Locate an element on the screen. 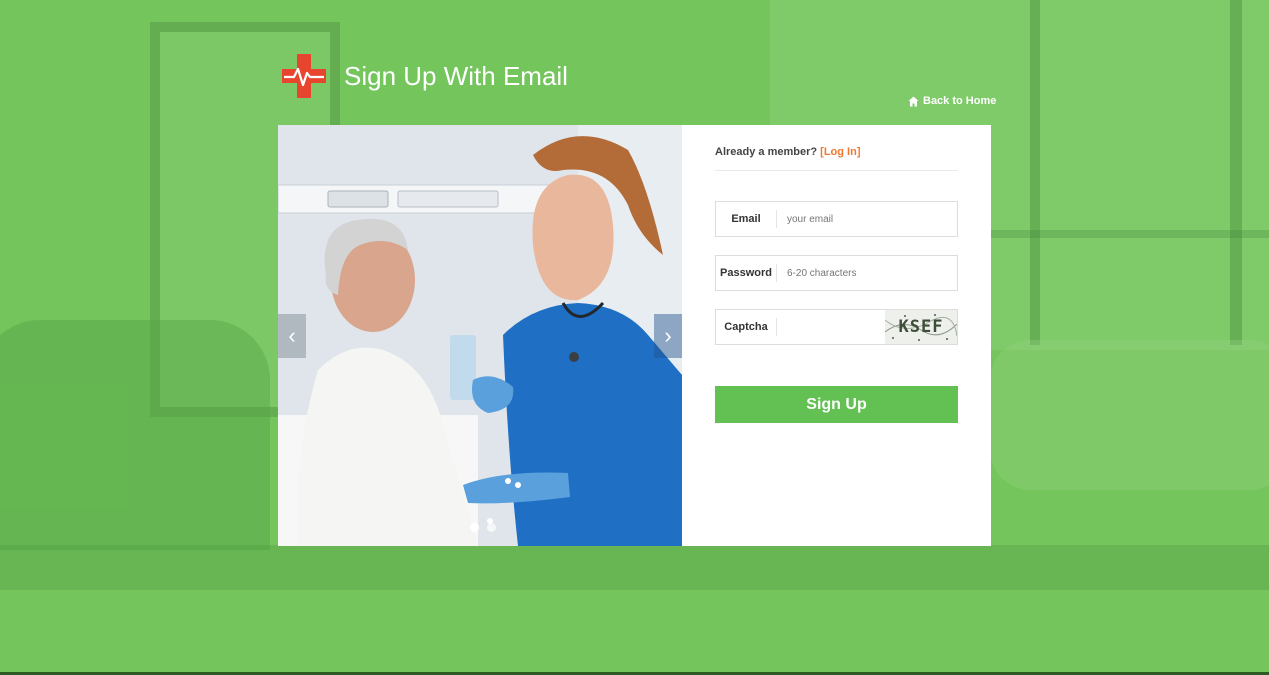 The image size is (1269, 675). page-header: Sign Up With Email is located at coordinates (424, 76).